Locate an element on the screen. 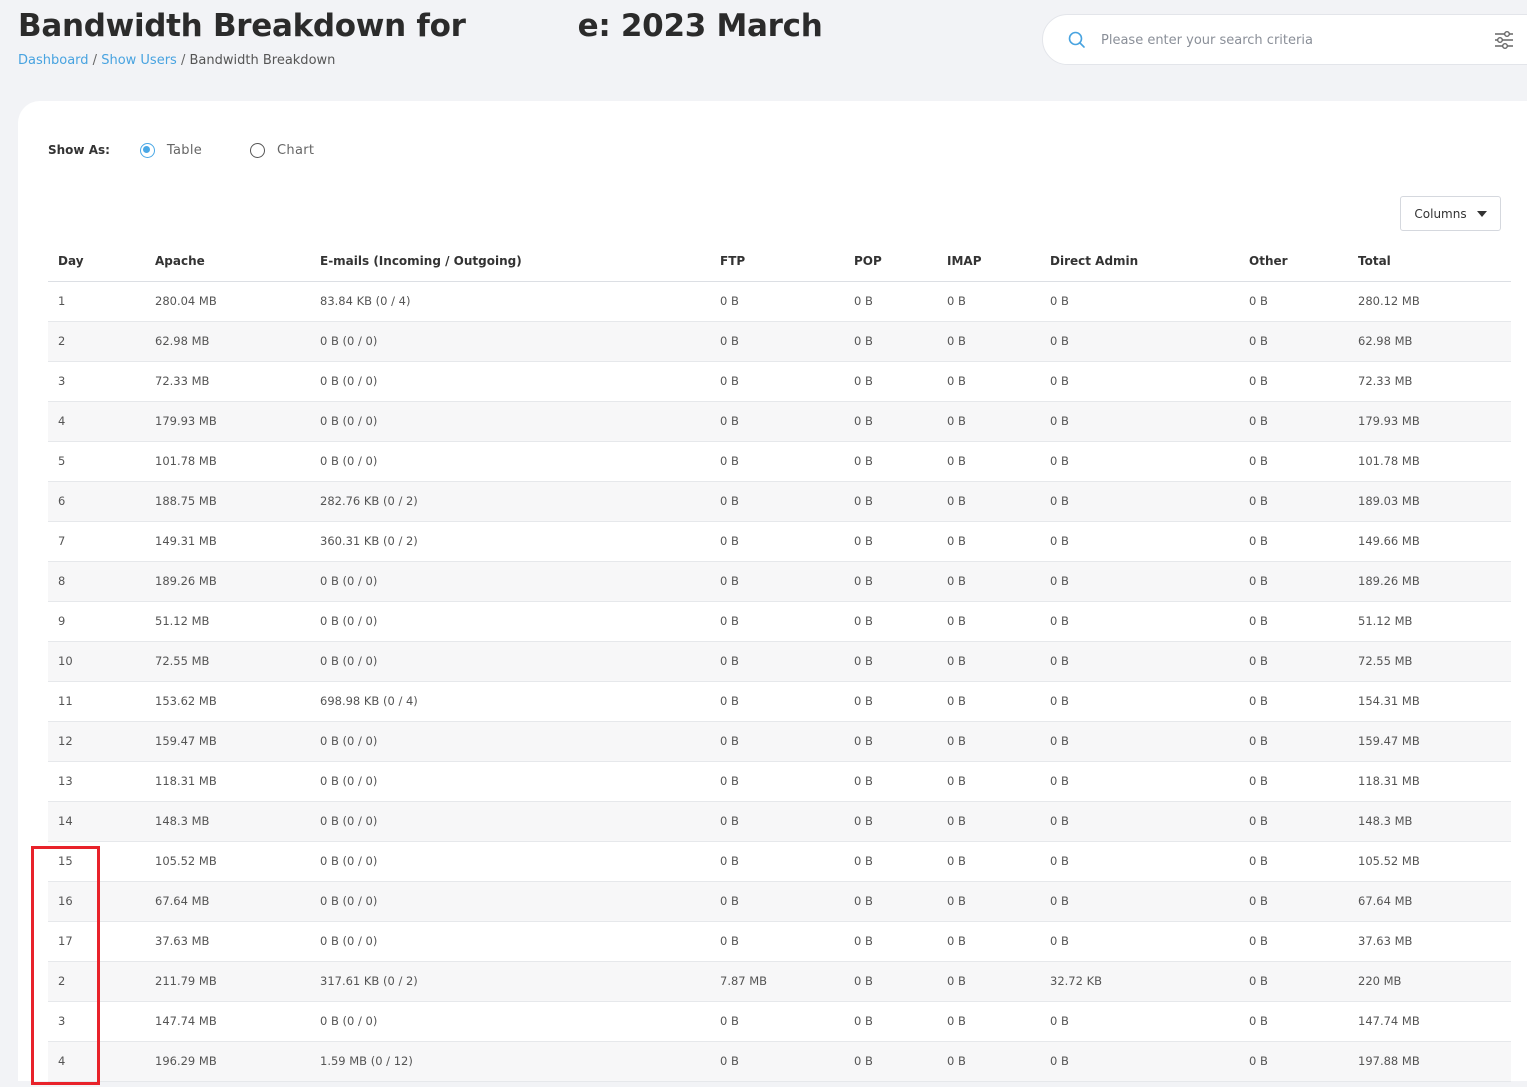 Image resolution: width=1527 pixels, height=1087 pixels. radio-table is located at coordinates (147, 150).